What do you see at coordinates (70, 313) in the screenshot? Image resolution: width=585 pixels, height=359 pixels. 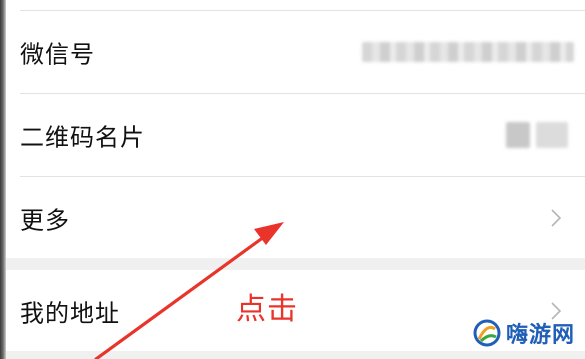 I see `my-address-label: 我的地址` at bounding box center [70, 313].